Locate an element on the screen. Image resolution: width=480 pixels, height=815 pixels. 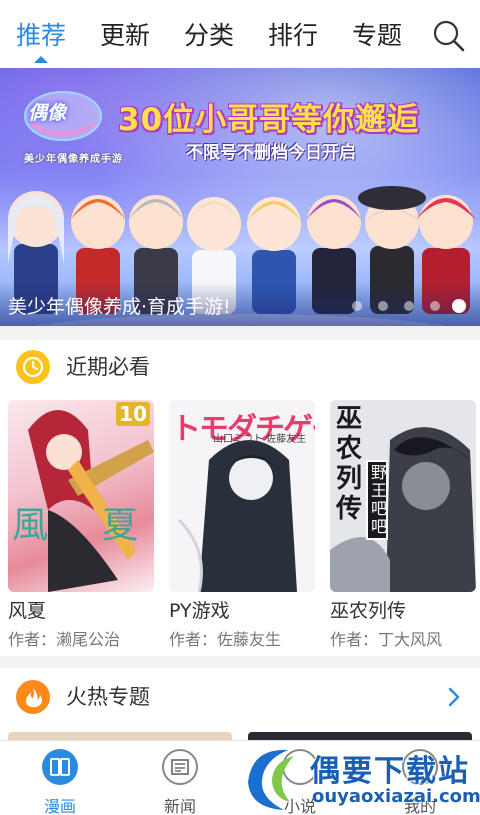
cover-title: 巫农列传 is located at coordinates (349, 464).